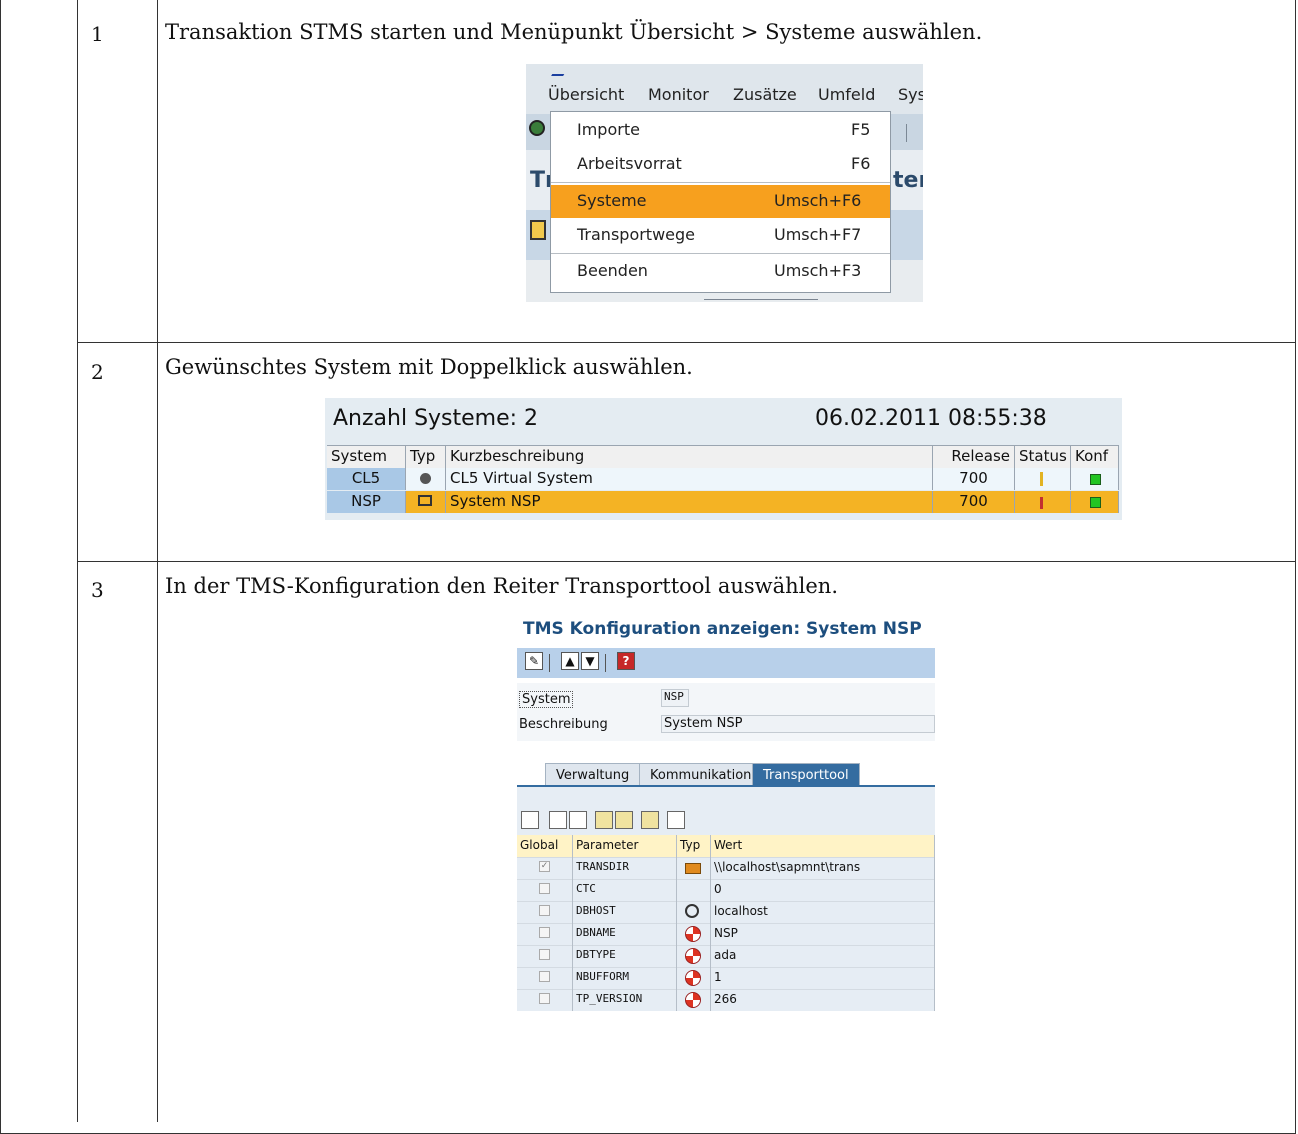  Describe the element at coordinates (570, 661) in the screenshot. I see `arrow-up-icon: ▲` at that location.